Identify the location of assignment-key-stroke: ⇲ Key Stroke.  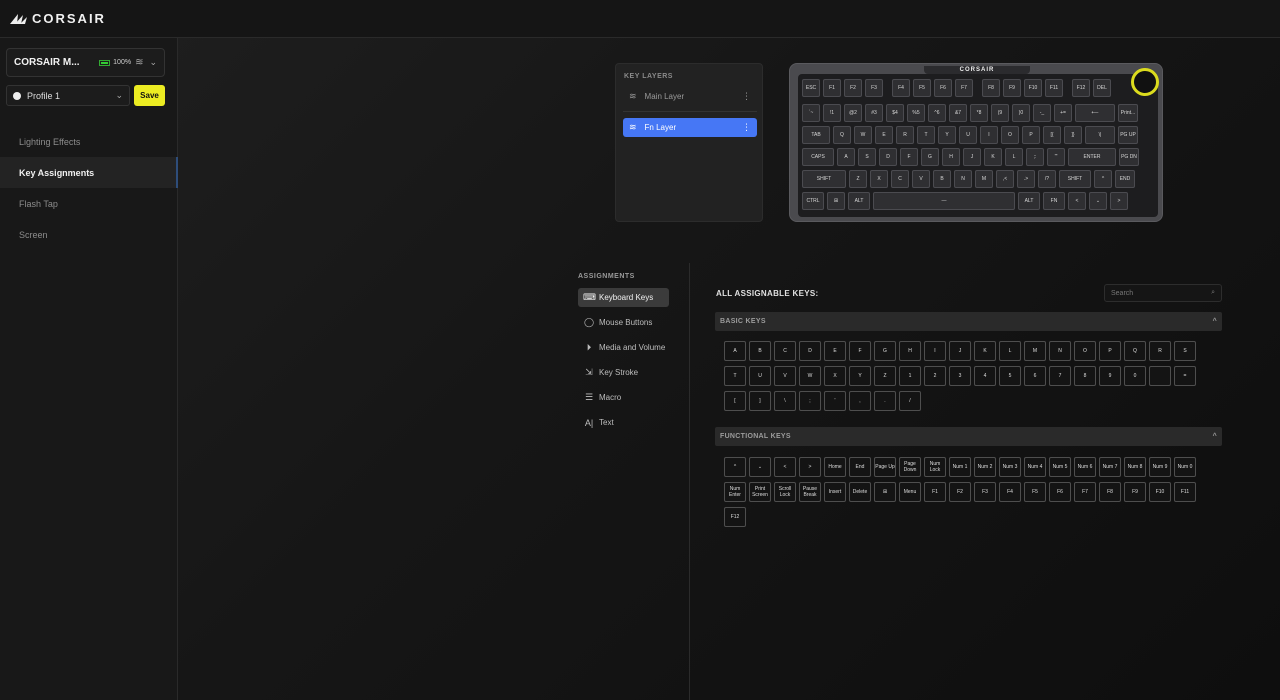
(623, 372).